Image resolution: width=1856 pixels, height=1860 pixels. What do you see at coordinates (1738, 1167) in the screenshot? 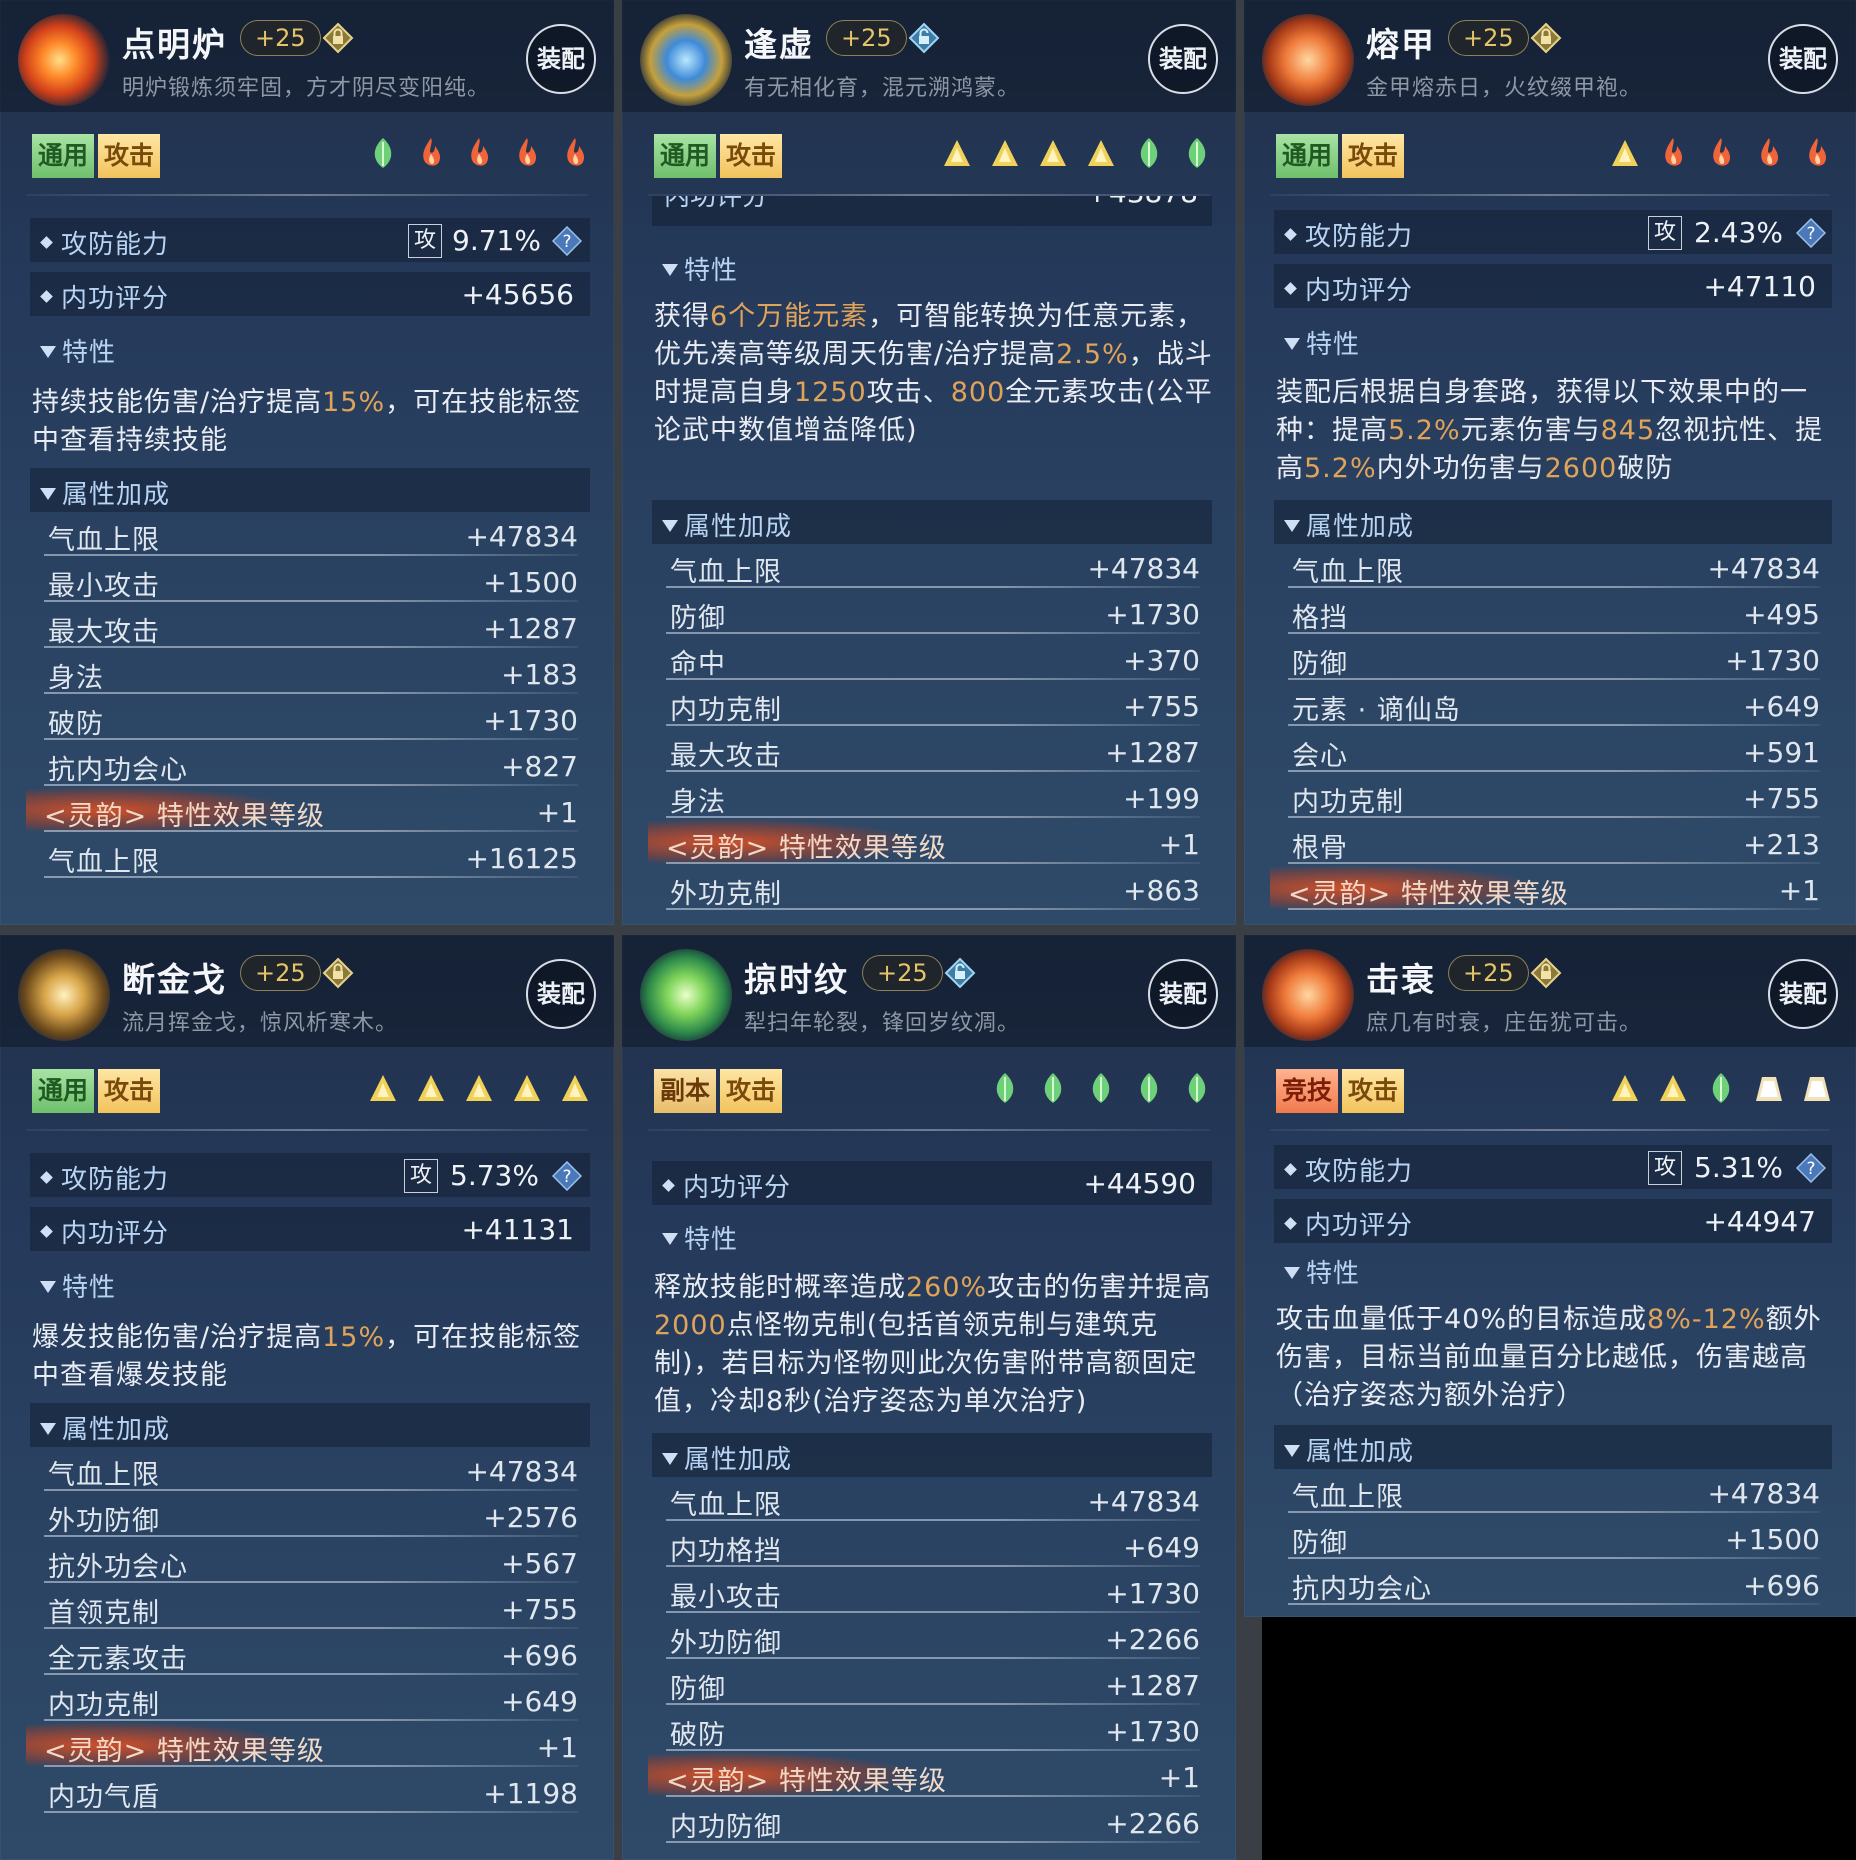
I see `attack-defense-value: 5.31%` at bounding box center [1738, 1167].